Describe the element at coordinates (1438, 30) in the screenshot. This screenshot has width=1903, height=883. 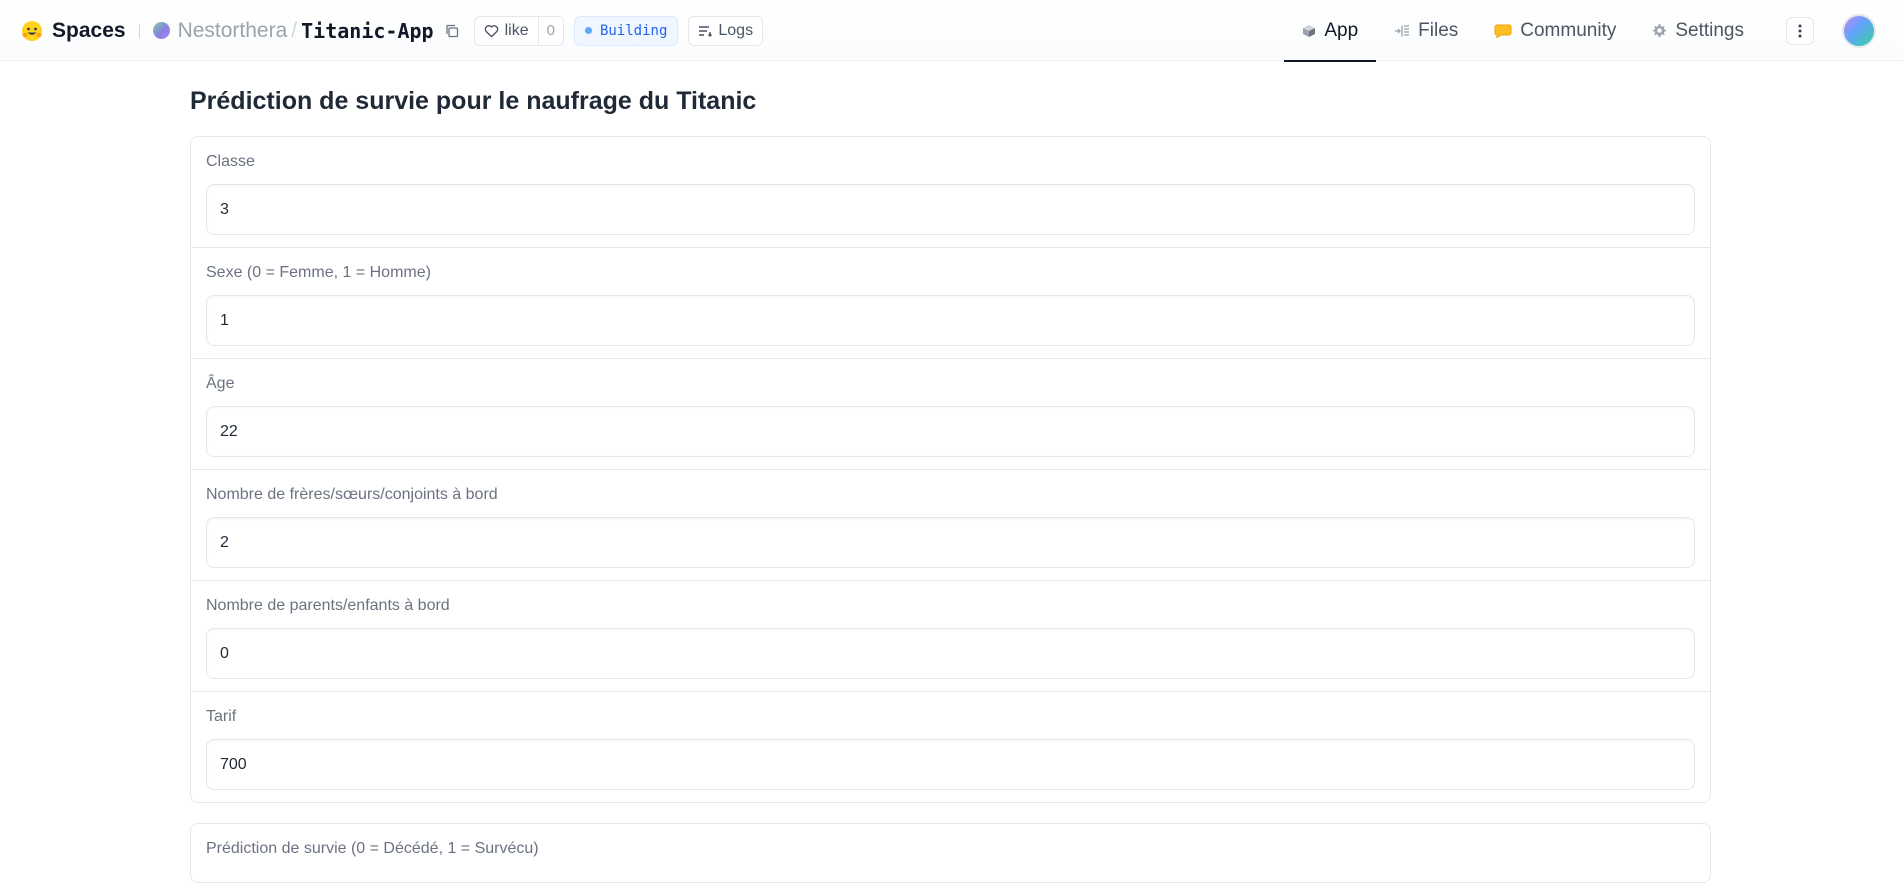
I see `tab-files-label: Files` at that location.